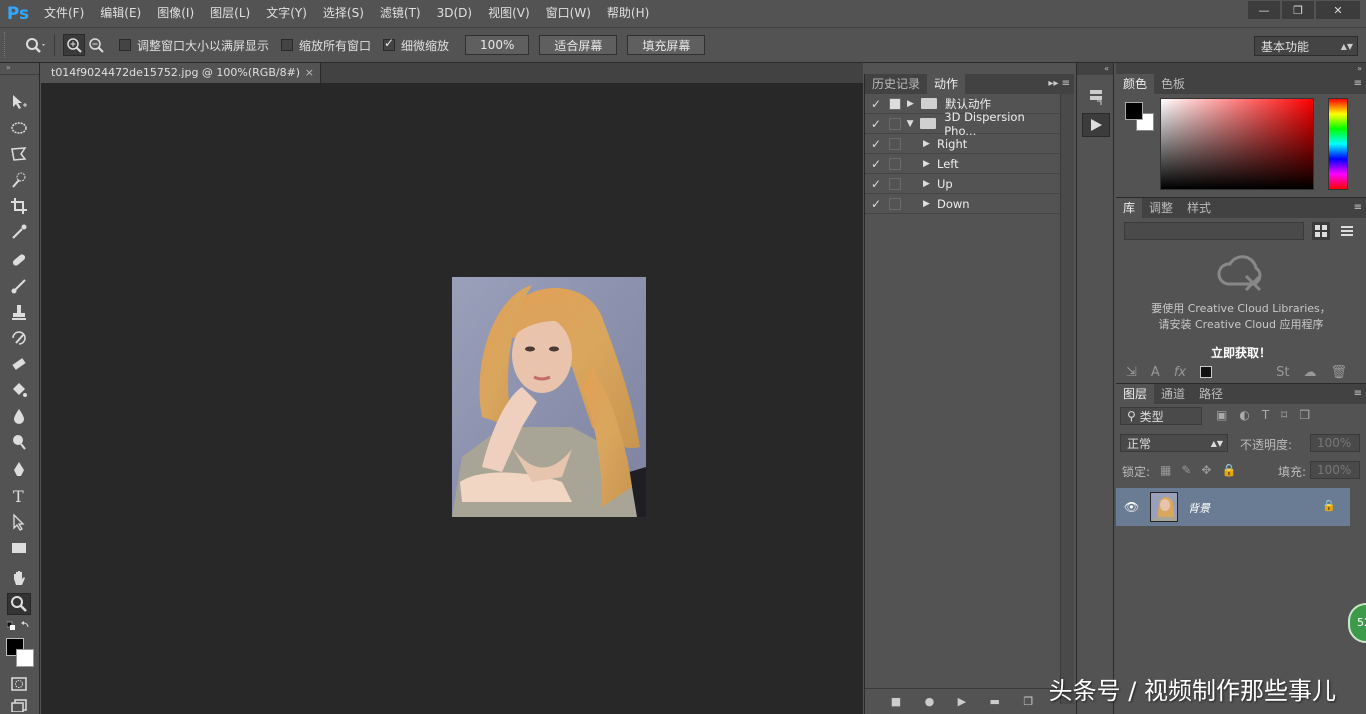 This screenshot has width=1366, height=714. What do you see at coordinates (1241, 68) in the screenshot?
I see `right-dock-collapse-icon: »` at bounding box center [1241, 68].